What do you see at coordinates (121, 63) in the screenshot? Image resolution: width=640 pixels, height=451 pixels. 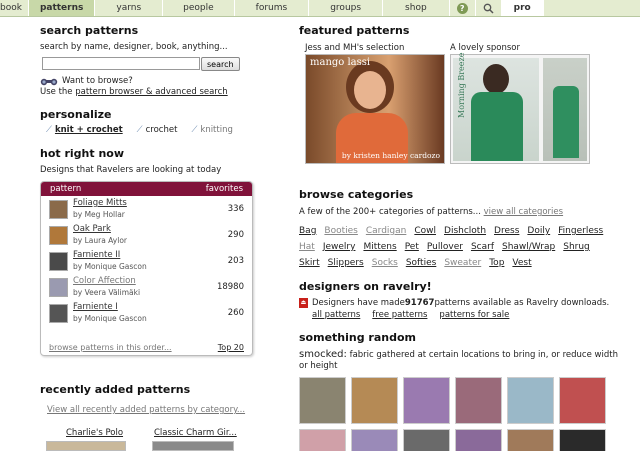 I see `search-input` at bounding box center [121, 63].